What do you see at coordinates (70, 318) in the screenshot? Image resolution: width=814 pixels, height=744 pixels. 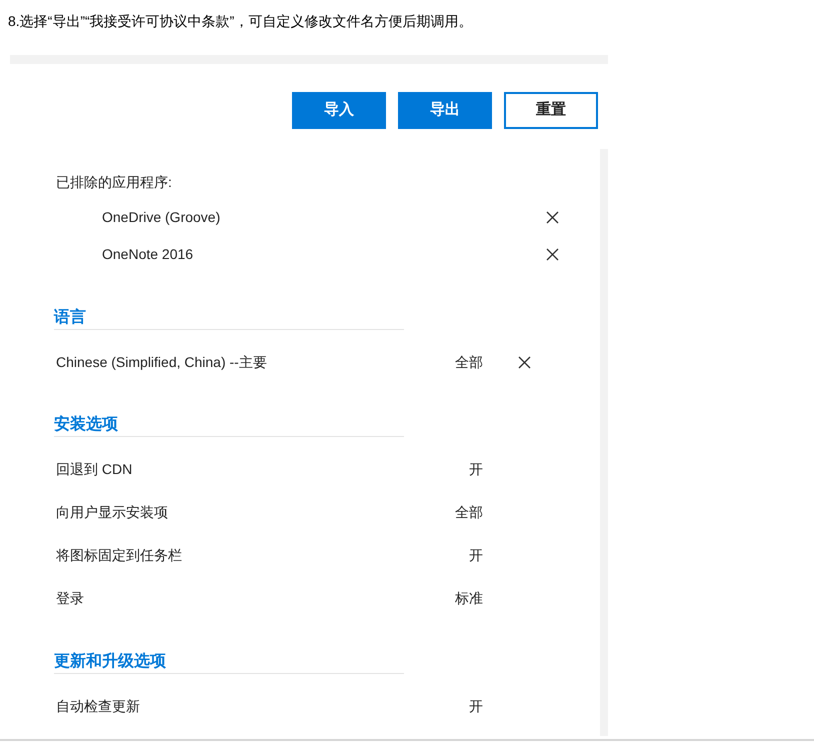 I see `section-heading: 语言` at bounding box center [70, 318].